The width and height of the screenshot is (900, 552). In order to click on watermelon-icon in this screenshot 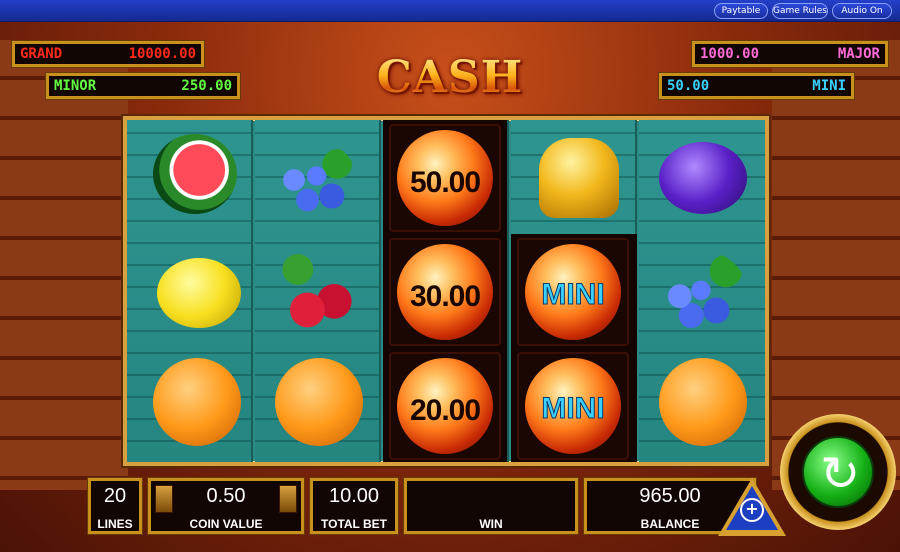, I will do `click(195, 174)`.